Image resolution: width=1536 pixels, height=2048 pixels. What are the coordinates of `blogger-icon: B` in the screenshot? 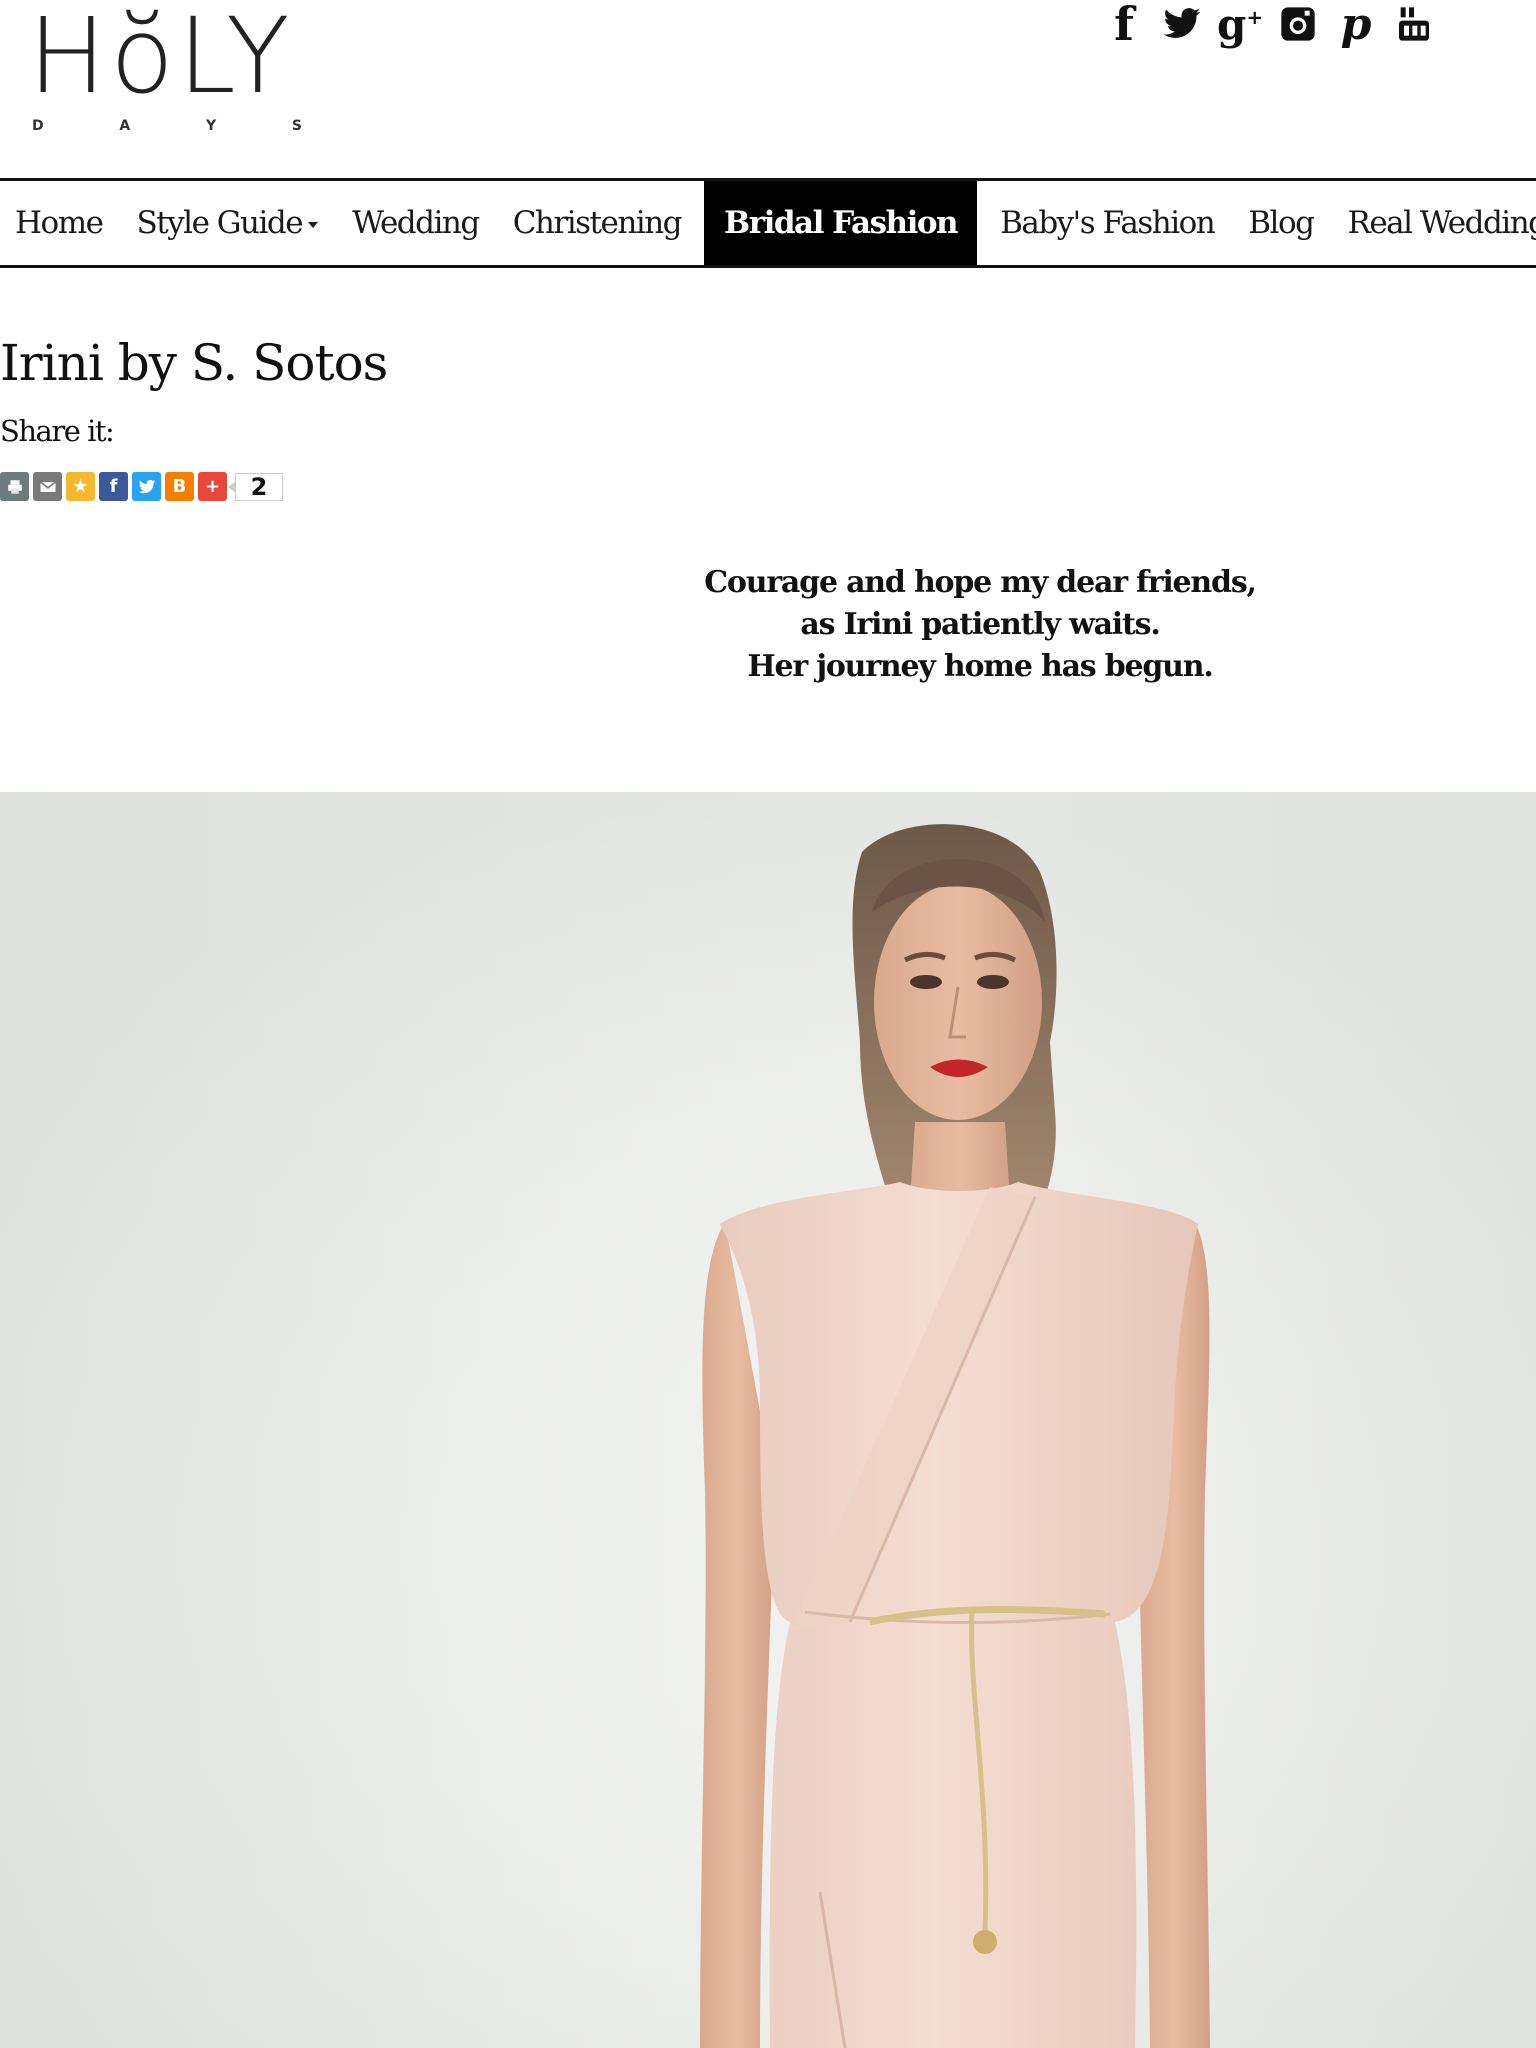 It's located at (179, 486).